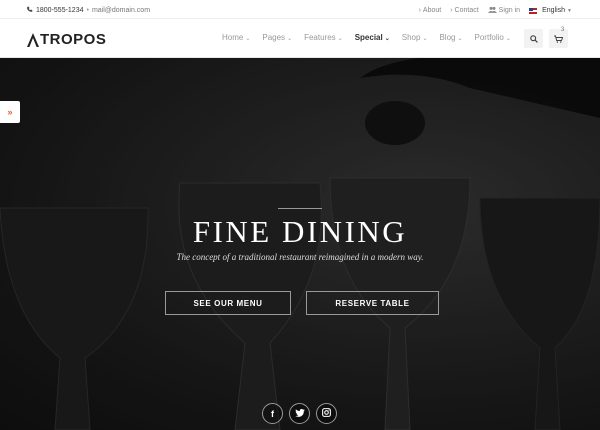  I want to click on twitter-icon, so click(299, 413).